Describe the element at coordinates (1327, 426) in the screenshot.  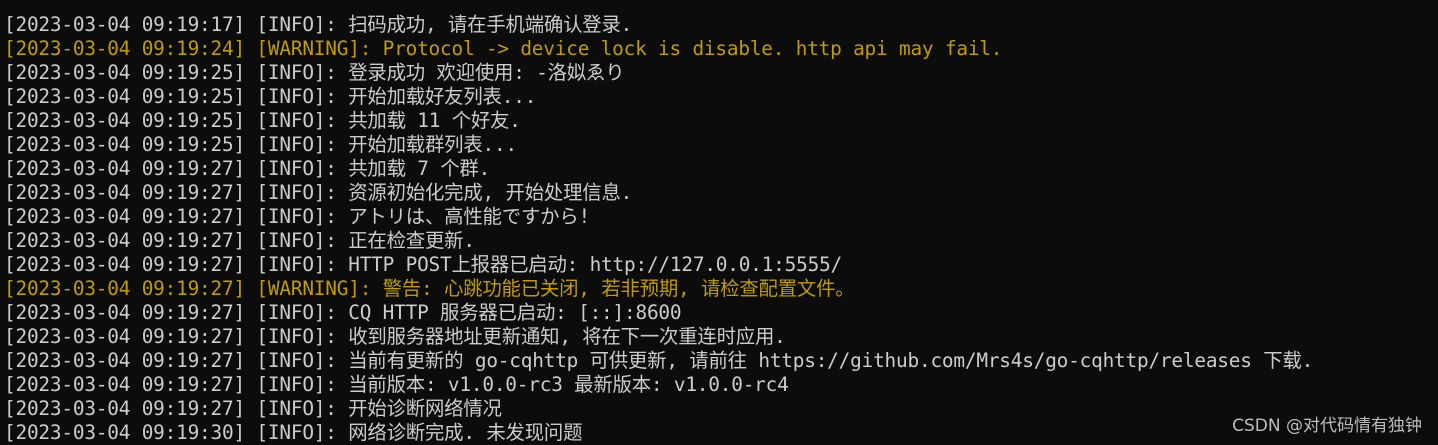
I see `csdn-watermark: CSDN @对代码情有独钟` at that location.